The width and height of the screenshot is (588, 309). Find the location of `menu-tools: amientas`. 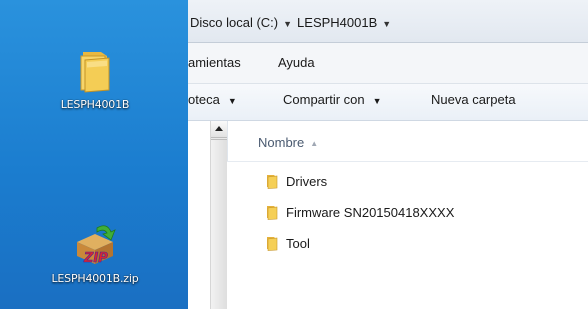

menu-tools: amientas is located at coordinates (214, 62).